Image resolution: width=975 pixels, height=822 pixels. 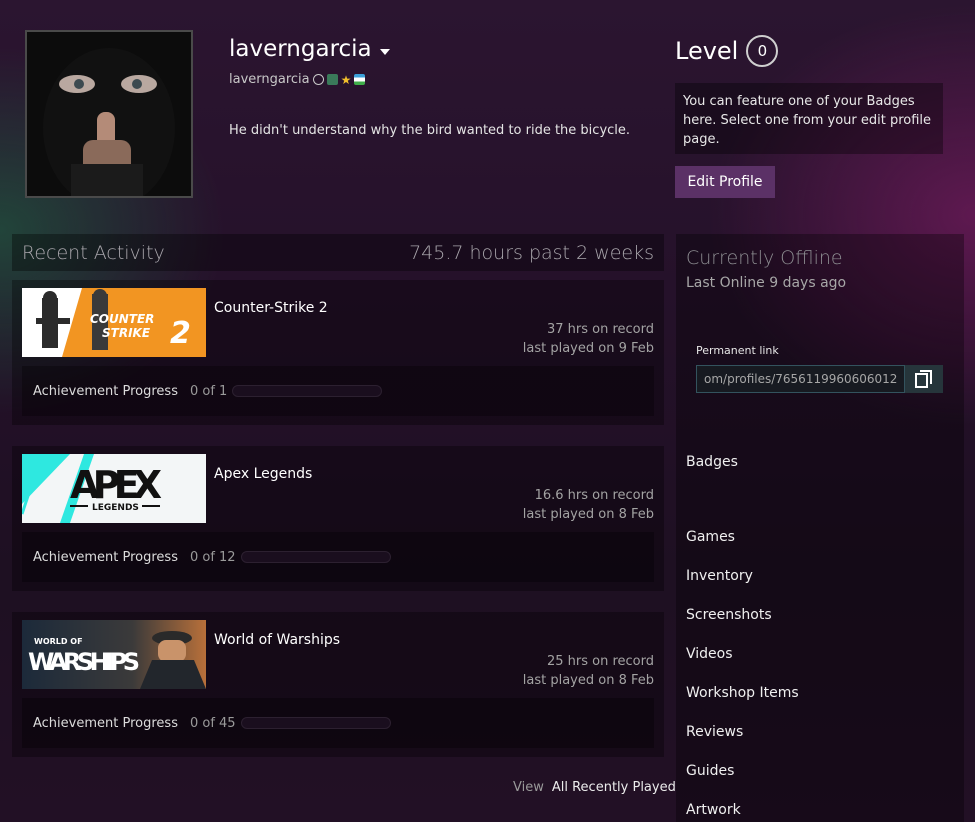 What do you see at coordinates (588, 671) in the screenshot?
I see `game-stats: 25 hrs on record last played on 8 Feb` at bounding box center [588, 671].